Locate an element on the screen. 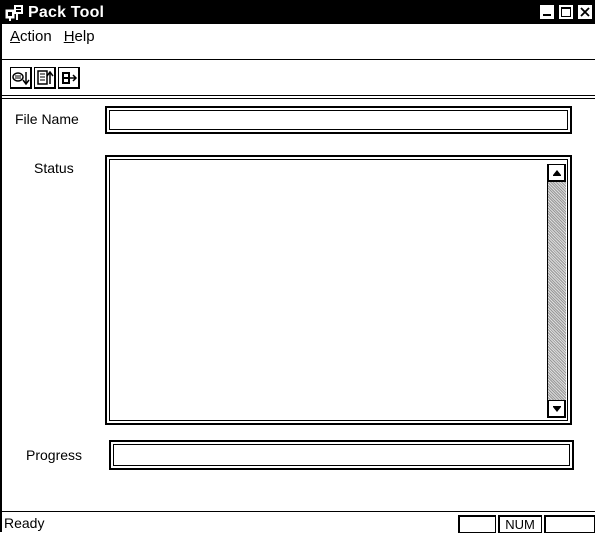 This screenshot has width=595, height=534. scroll-down-button is located at coordinates (557, 409).